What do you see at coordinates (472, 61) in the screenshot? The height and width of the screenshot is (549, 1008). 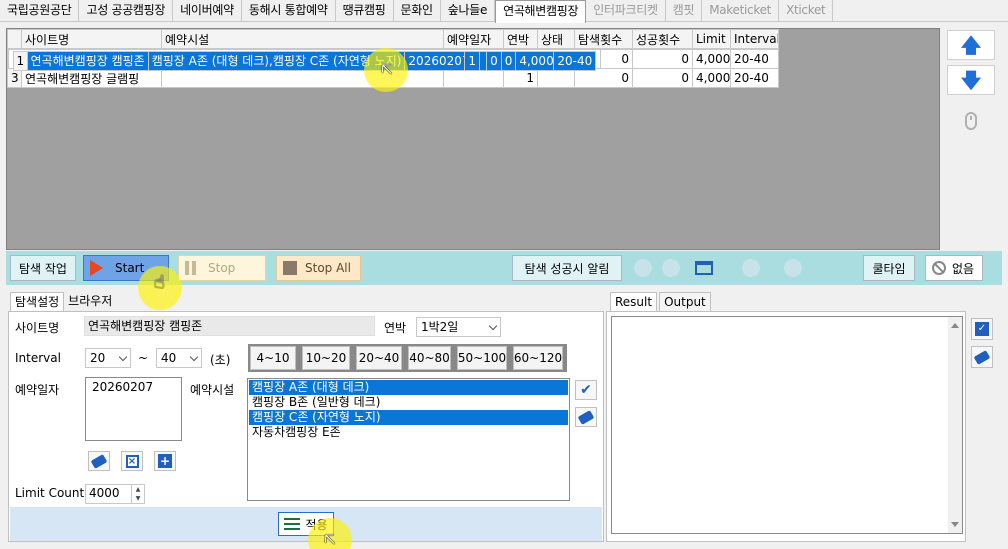 I see `table-cell: 1` at bounding box center [472, 61].